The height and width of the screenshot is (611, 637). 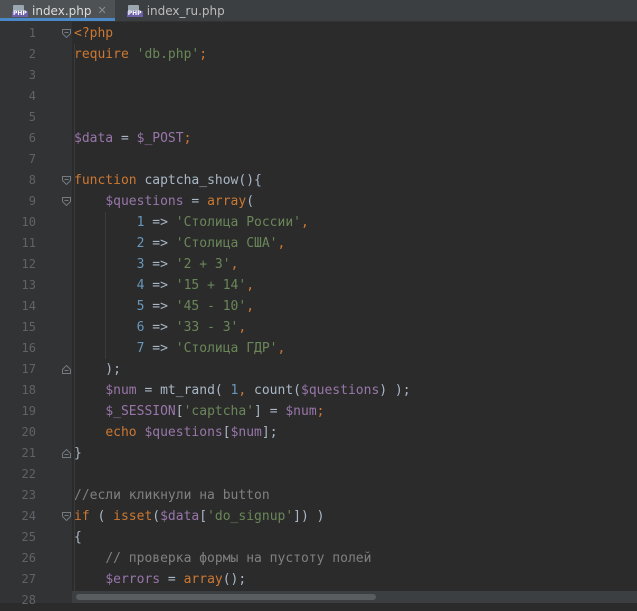 I want to click on code-line: $questions = array(, so click(x=164, y=201).